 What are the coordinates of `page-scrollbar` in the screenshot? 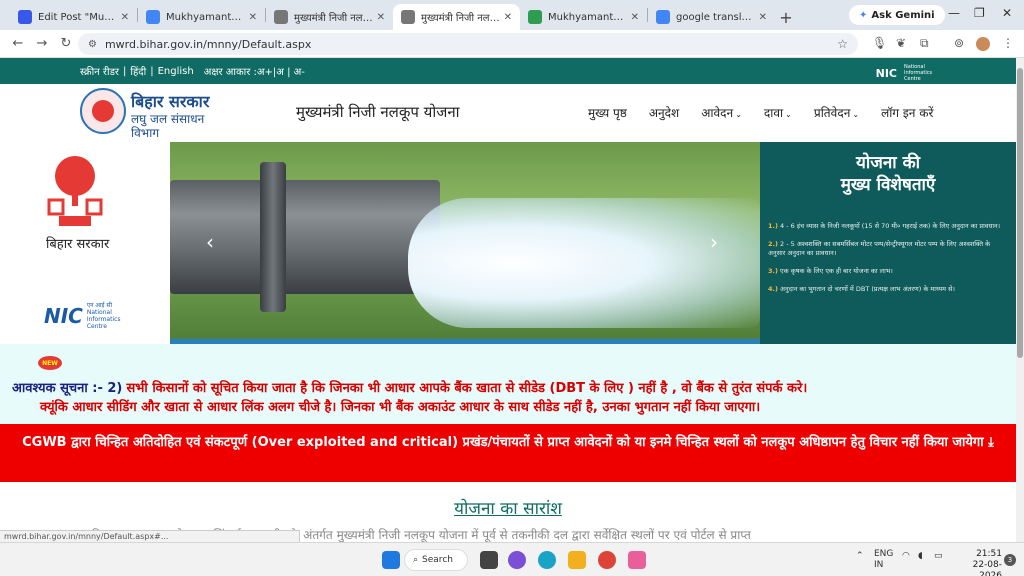 It's located at (1020, 300).